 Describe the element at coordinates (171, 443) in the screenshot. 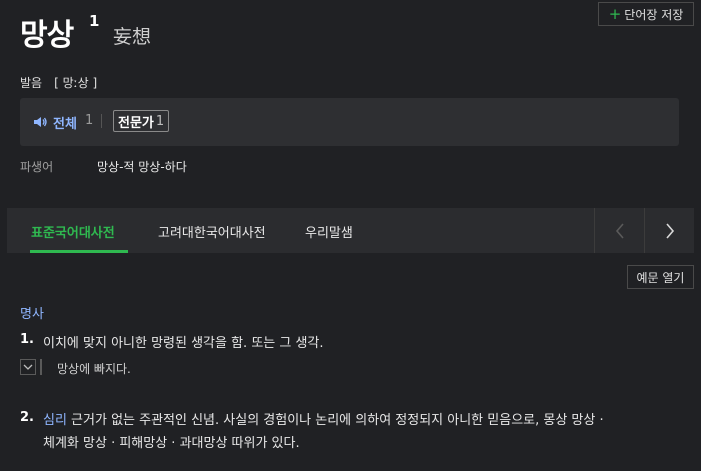

I see `definition-text-line2: 체계화 망상 · 피해망상 · 과대망상 따위가 있다.` at that location.